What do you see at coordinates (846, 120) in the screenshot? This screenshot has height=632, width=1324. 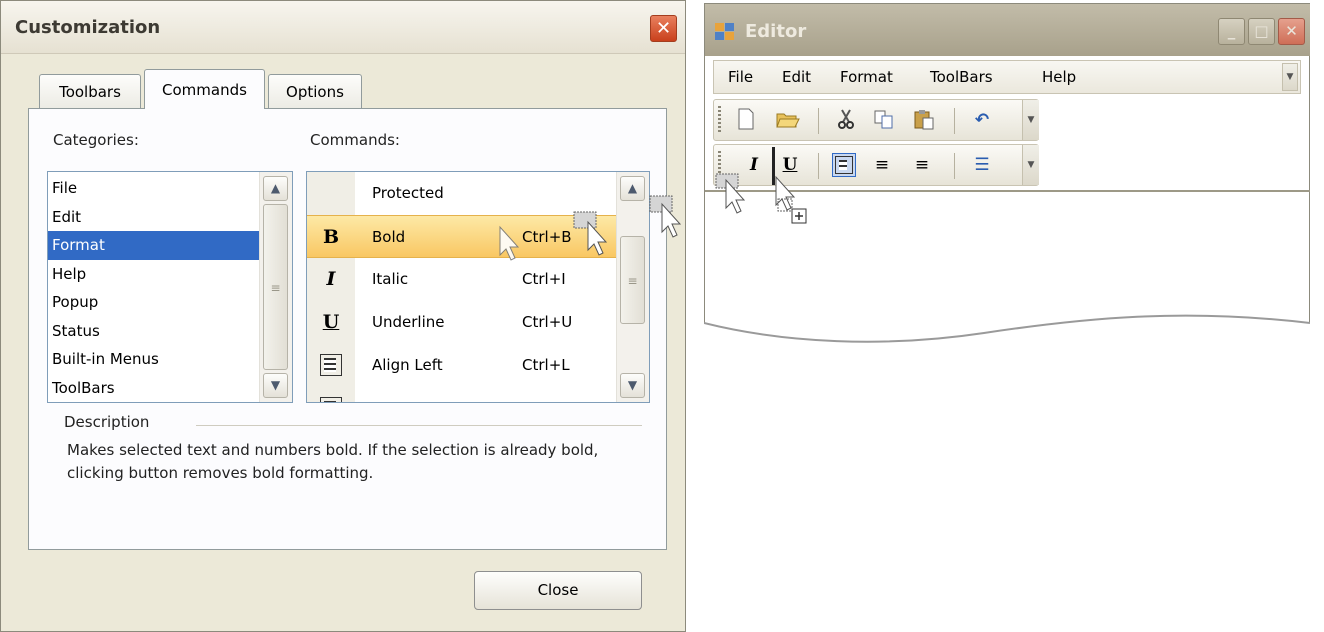 I see `cut-icon` at bounding box center [846, 120].